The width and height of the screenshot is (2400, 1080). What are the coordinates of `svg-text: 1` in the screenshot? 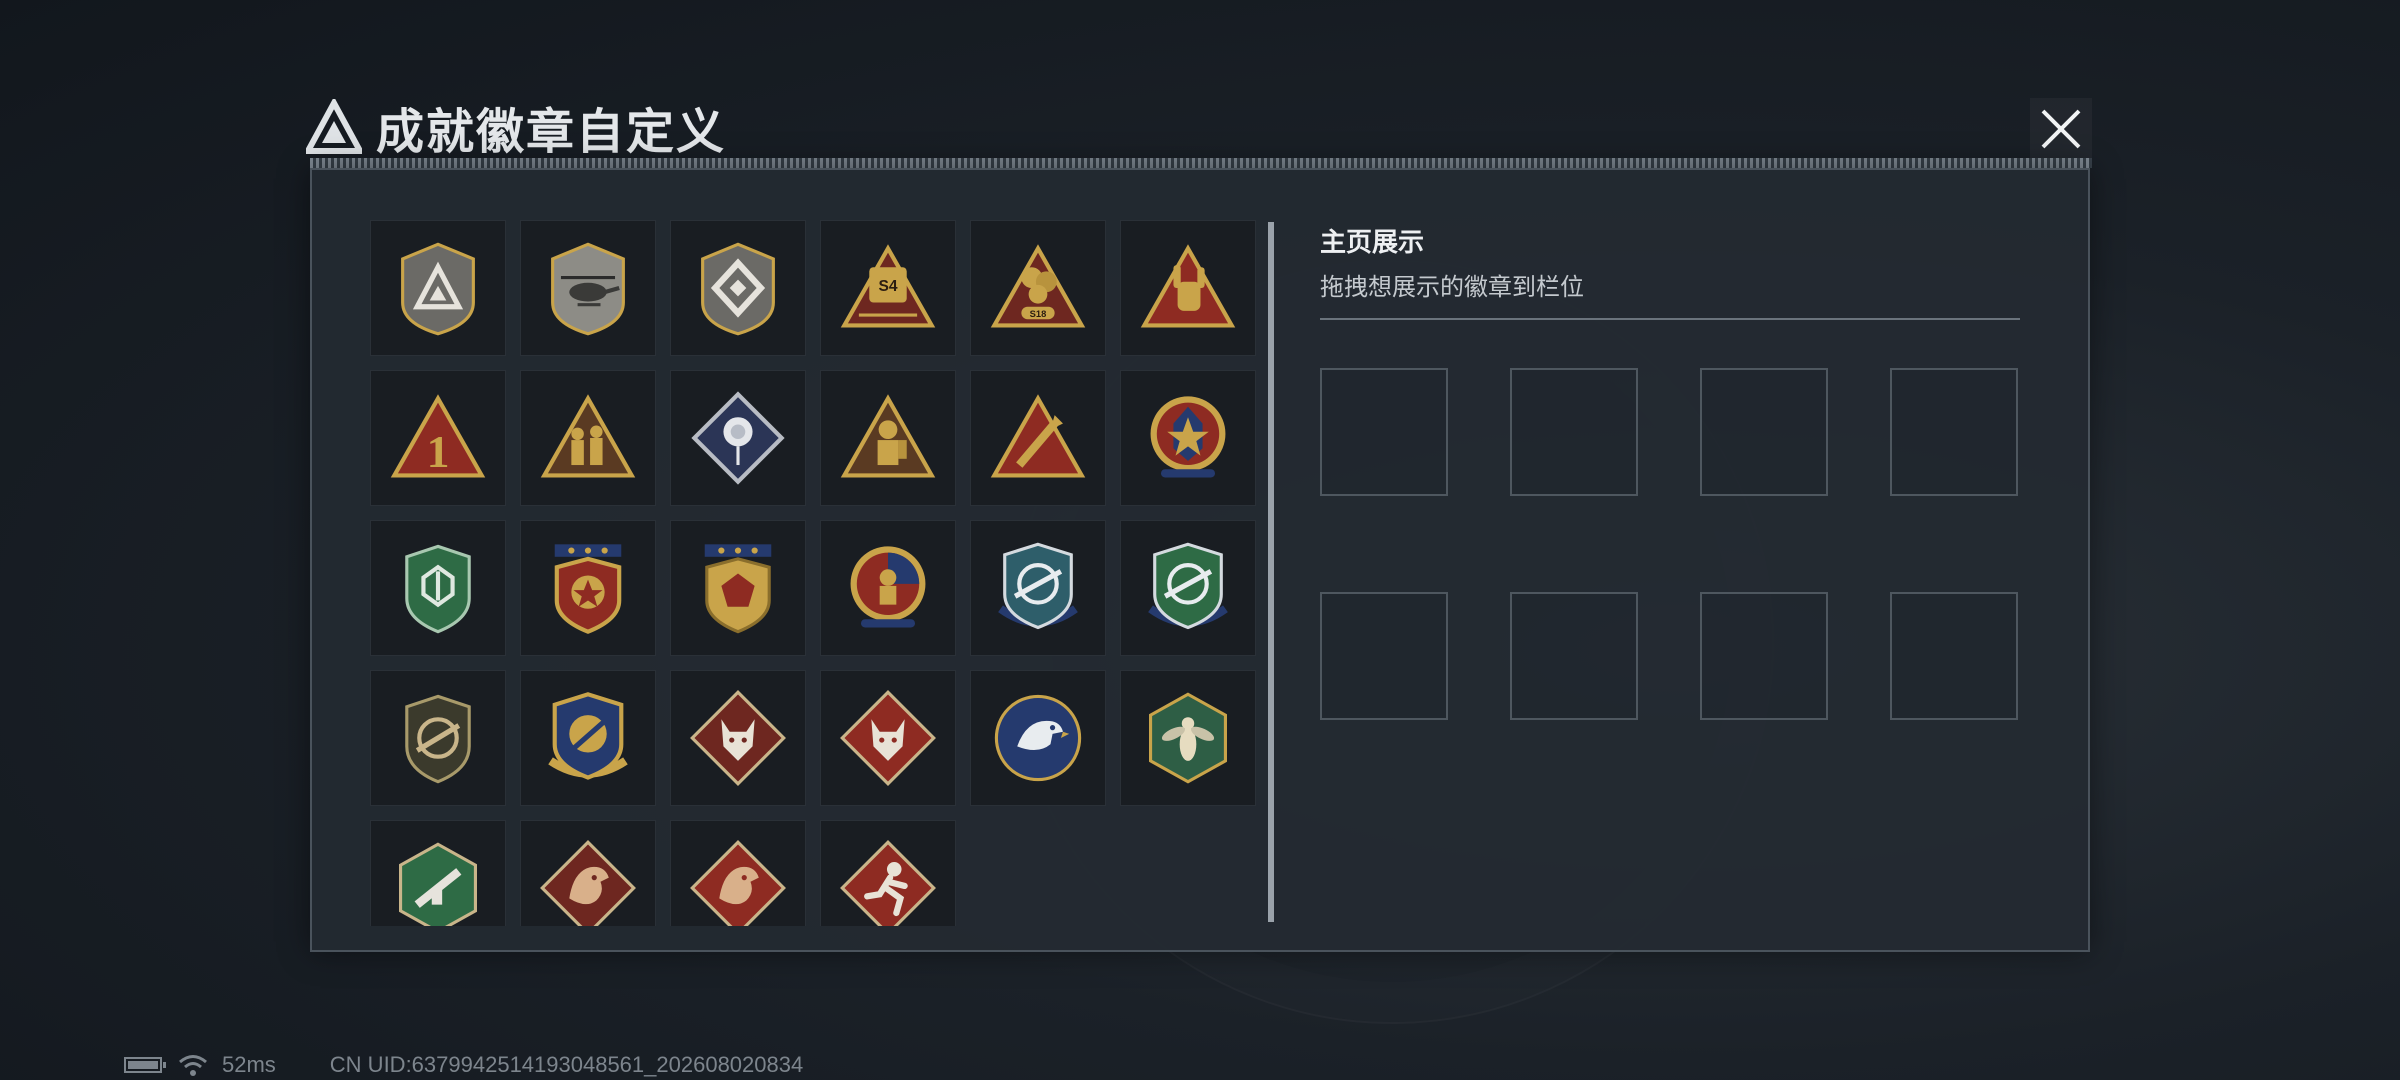 It's located at (438, 451).